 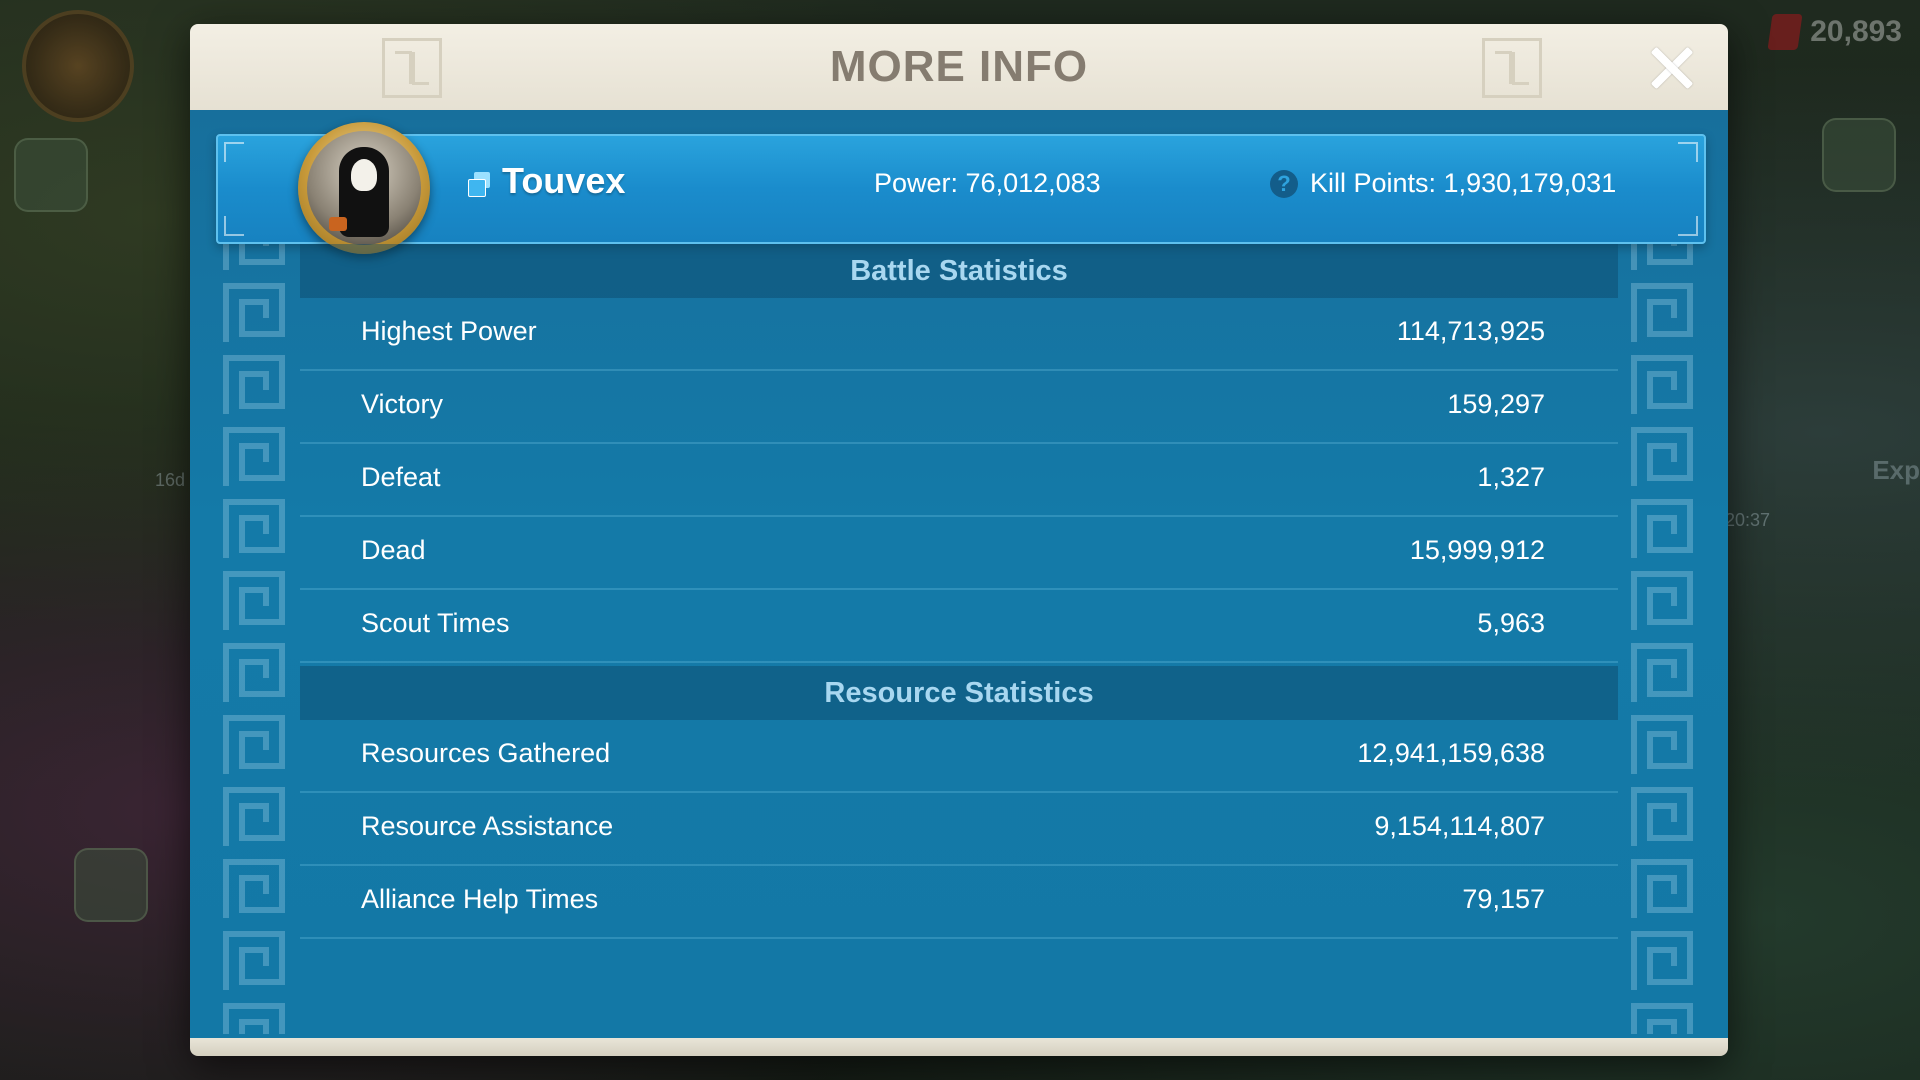 What do you see at coordinates (401, 477) in the screenshot?
I see `stat-label: Defeat` at bounding box center [401, 477].